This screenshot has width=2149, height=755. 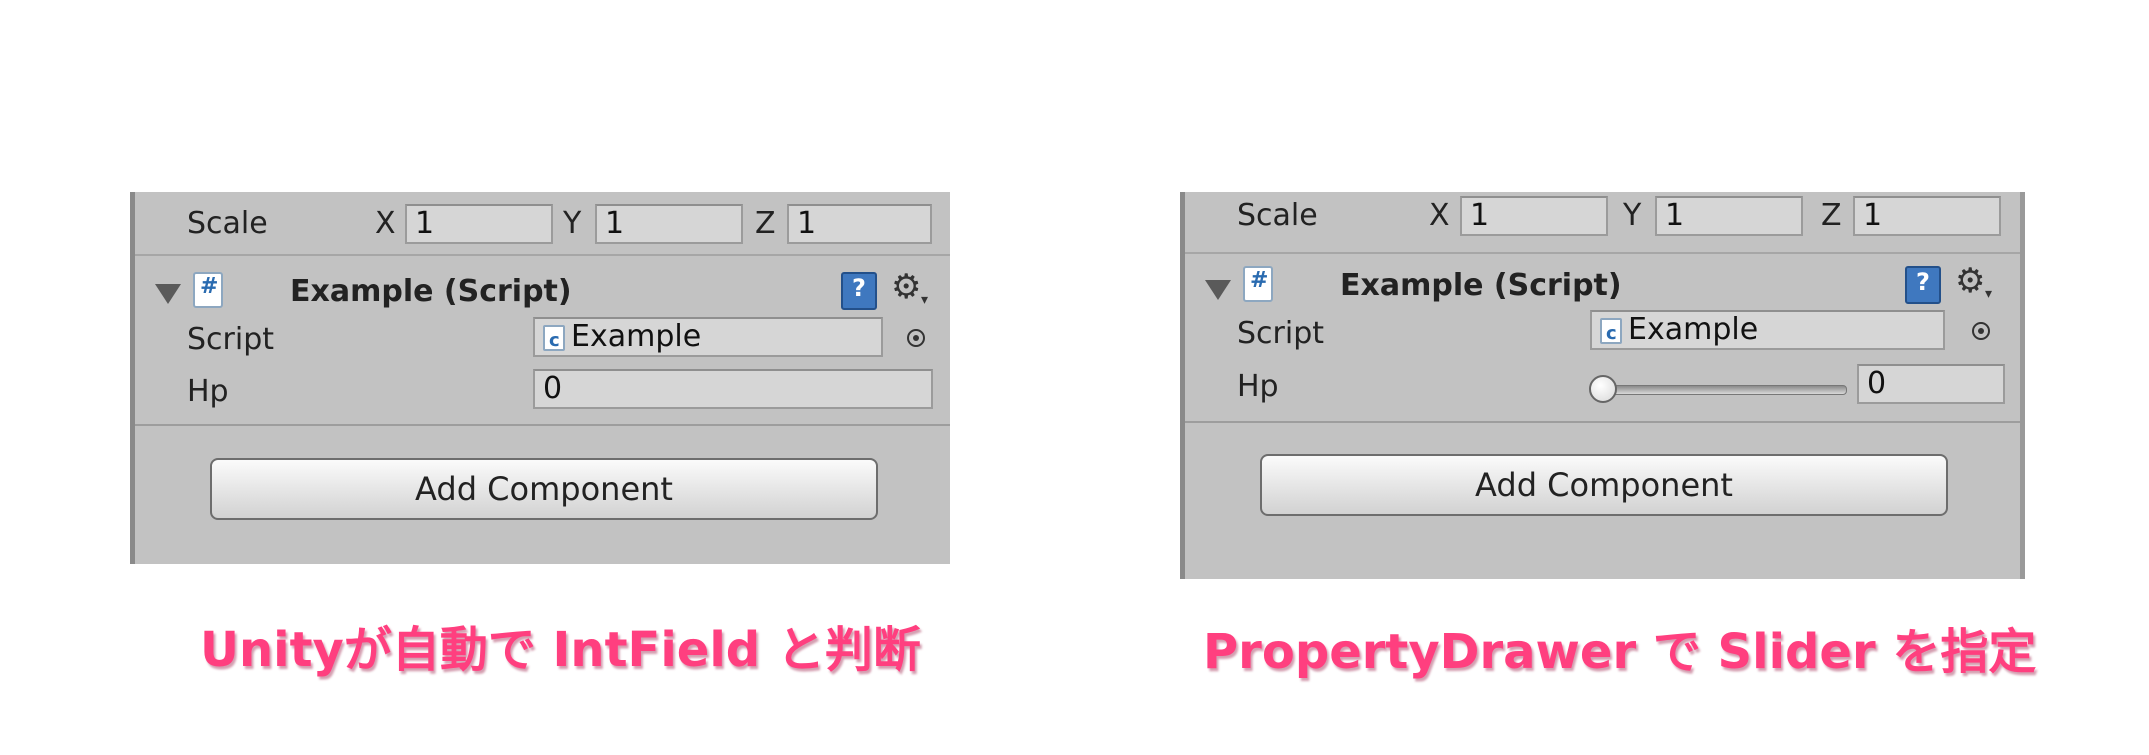 What do you see at coordinates (1931, 384) in the screenshot?
I see `hp-value-field: 0` at bounding box center [1931, 384].